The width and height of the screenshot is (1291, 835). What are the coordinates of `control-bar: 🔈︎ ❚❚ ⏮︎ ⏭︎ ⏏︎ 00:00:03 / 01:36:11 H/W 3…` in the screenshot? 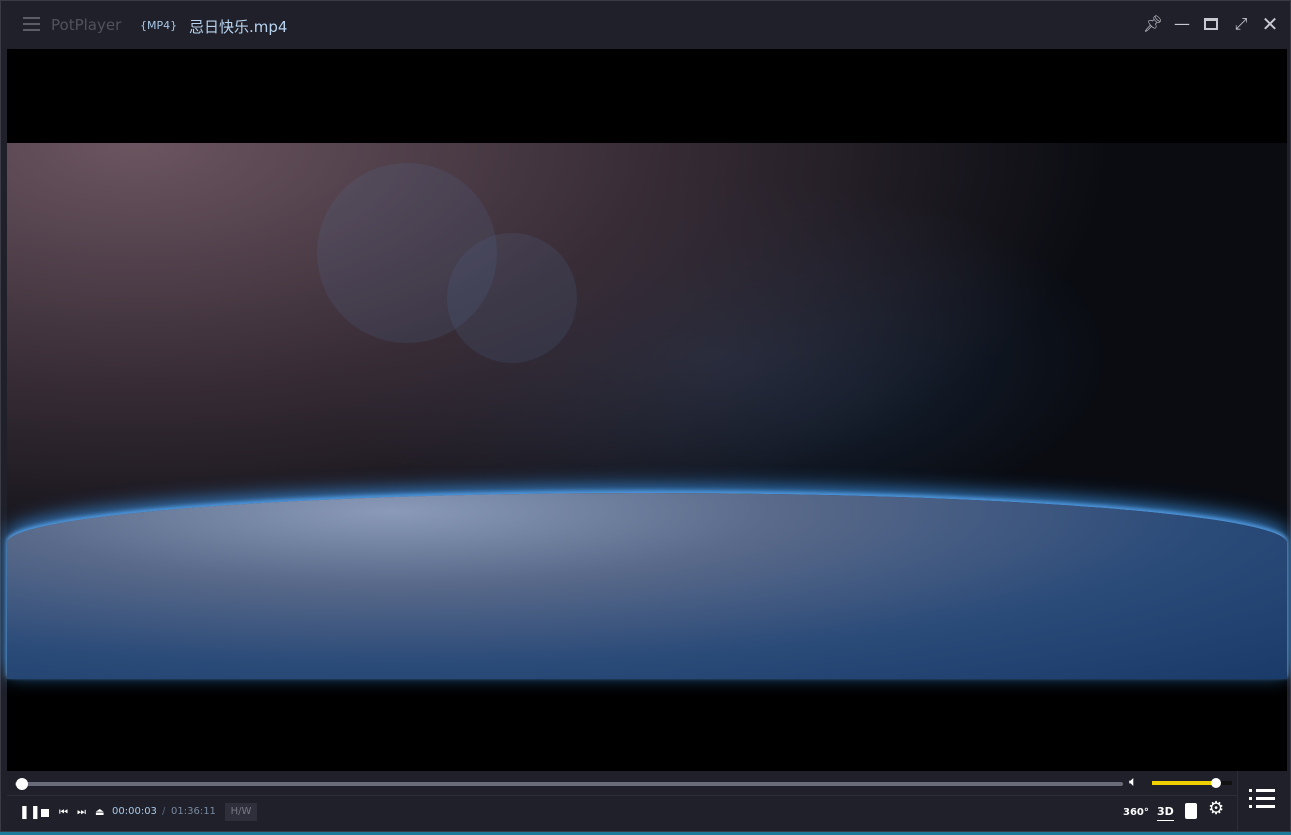 It's located at (647, 801).